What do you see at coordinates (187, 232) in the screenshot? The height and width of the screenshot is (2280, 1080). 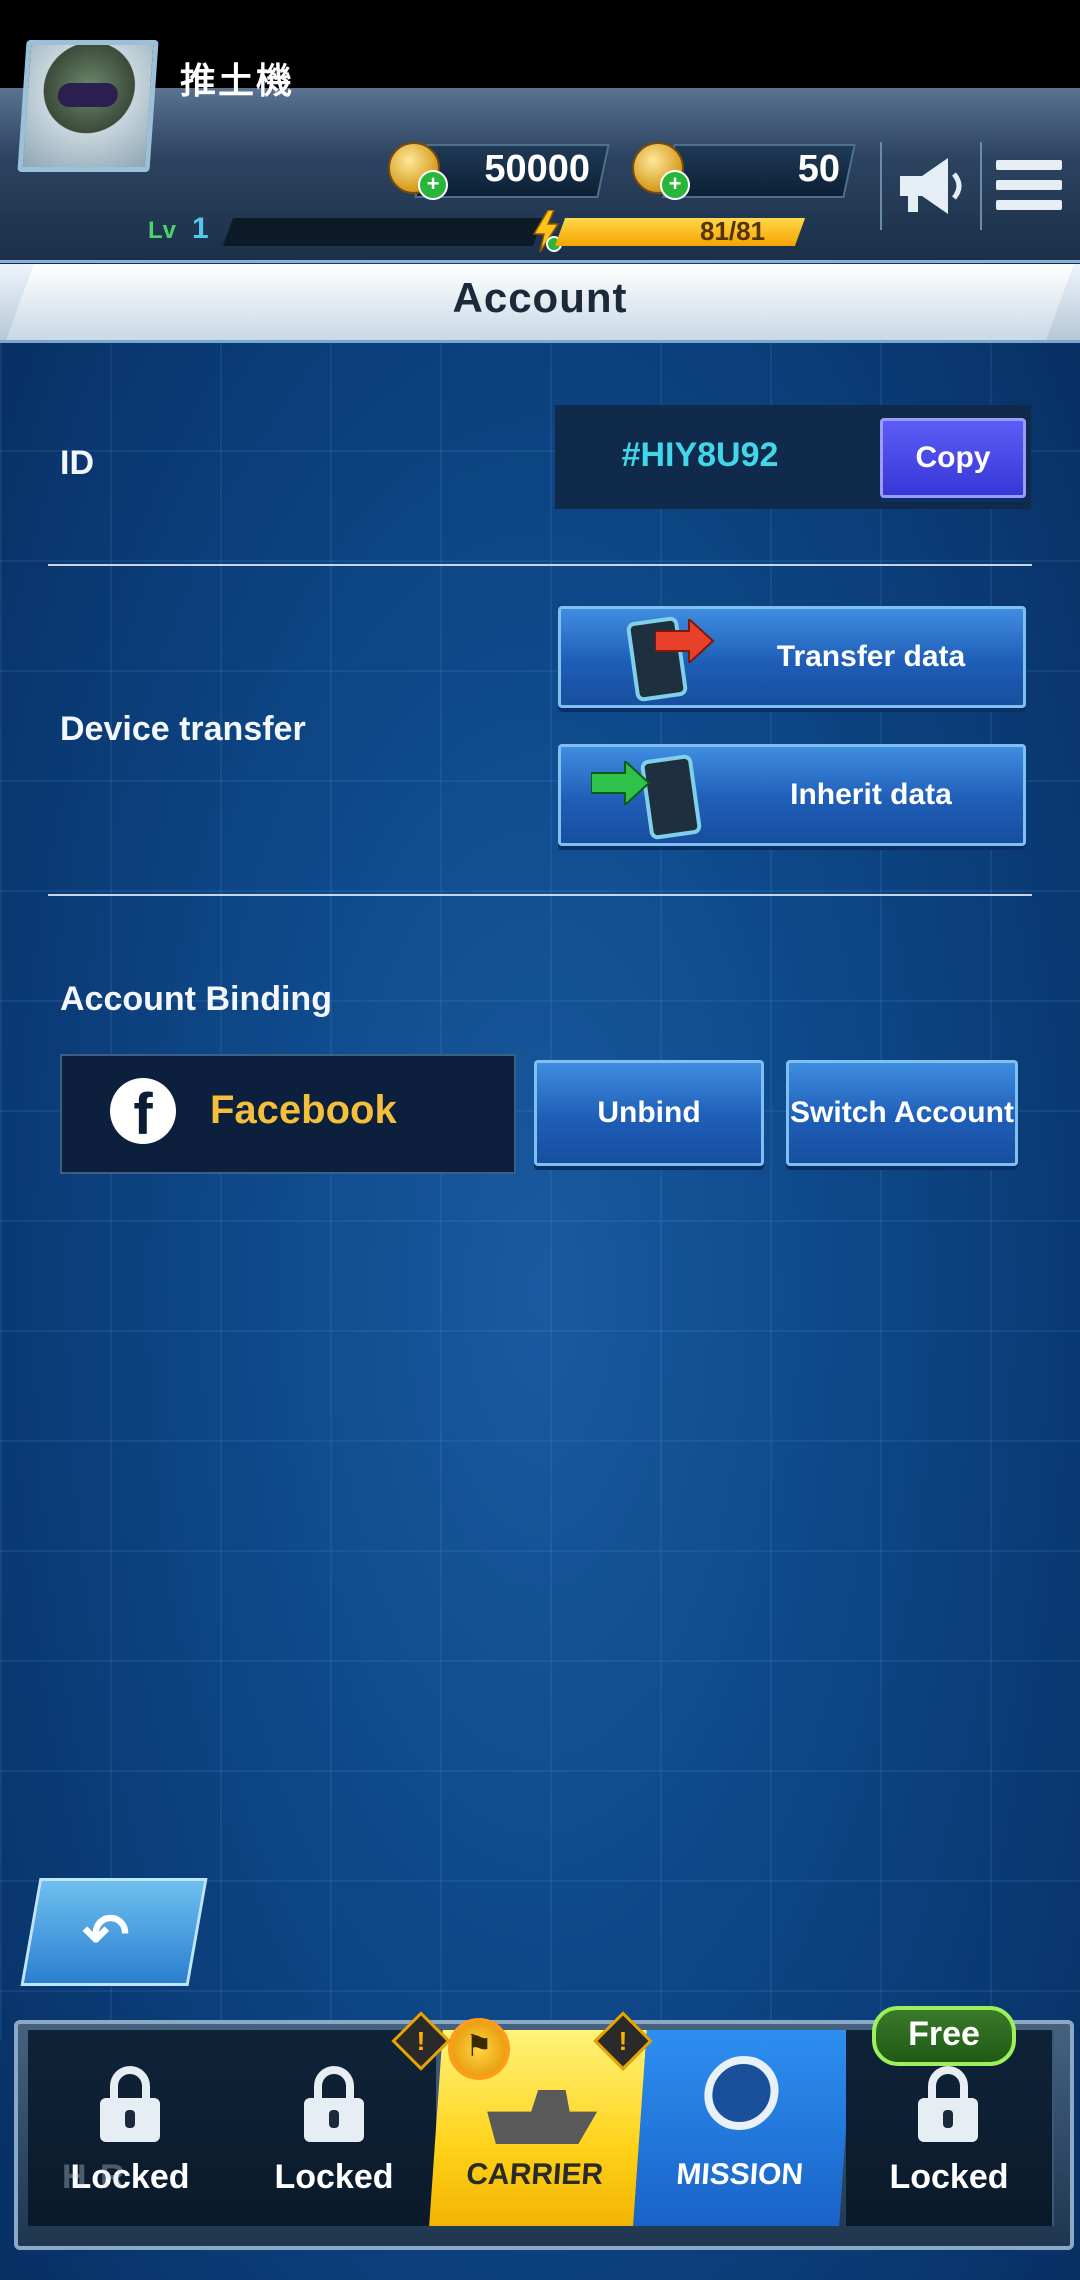 I see `player-level: Lv 1` at bounding box center [187, 232].